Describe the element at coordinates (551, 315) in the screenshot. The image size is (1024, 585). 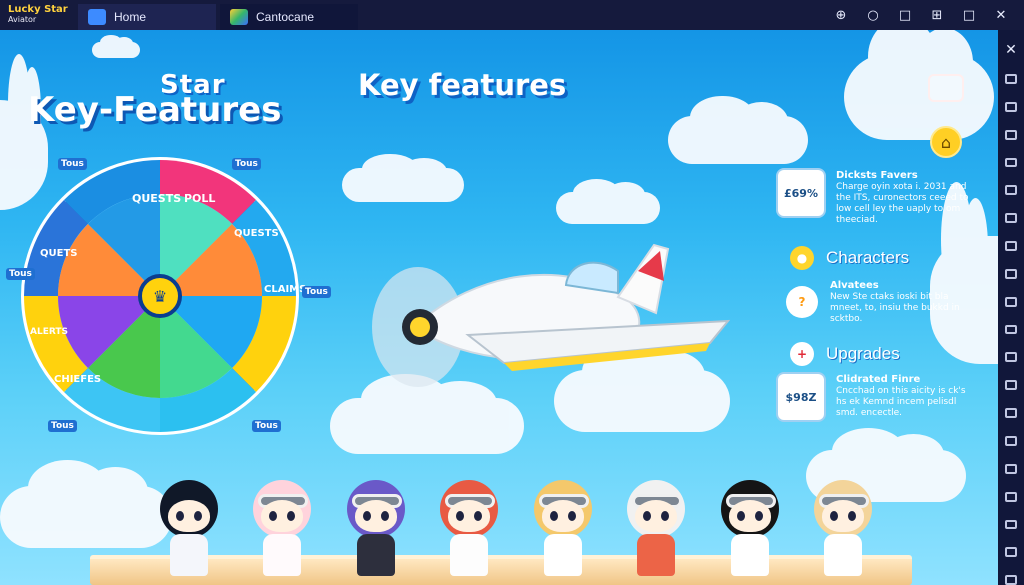
I see `airplane-illustration` at that location.